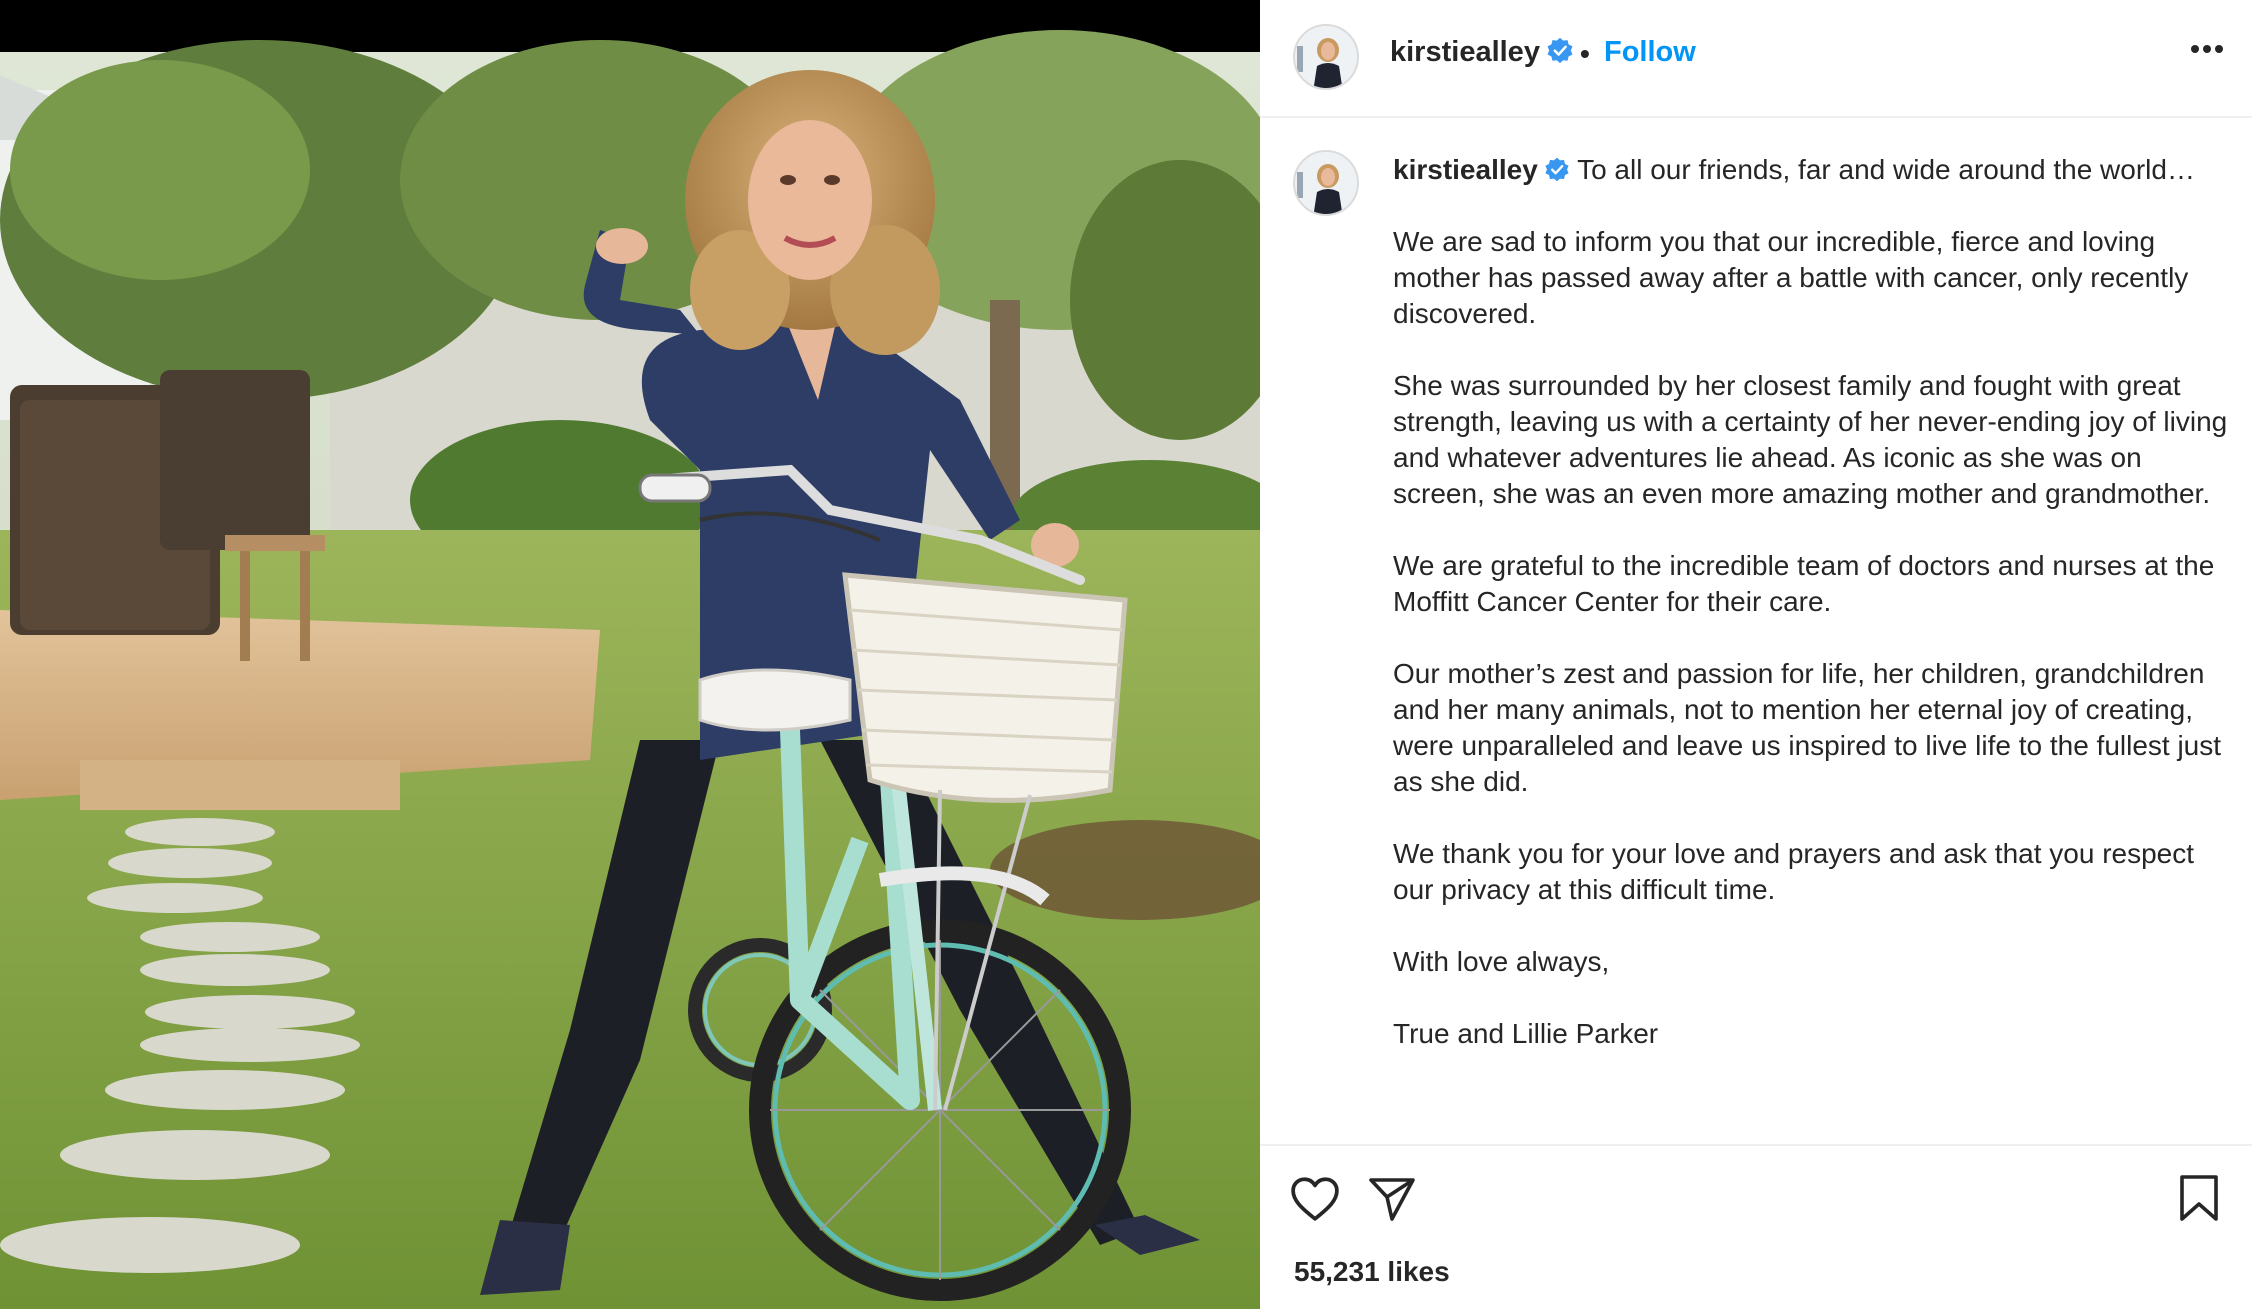 This screenshot has width=2252, height=1309. Describe the element at coordinates (1526, 1033) in the screenshot. I see `caption-paragraph: True and Lillie Parker` at that location.